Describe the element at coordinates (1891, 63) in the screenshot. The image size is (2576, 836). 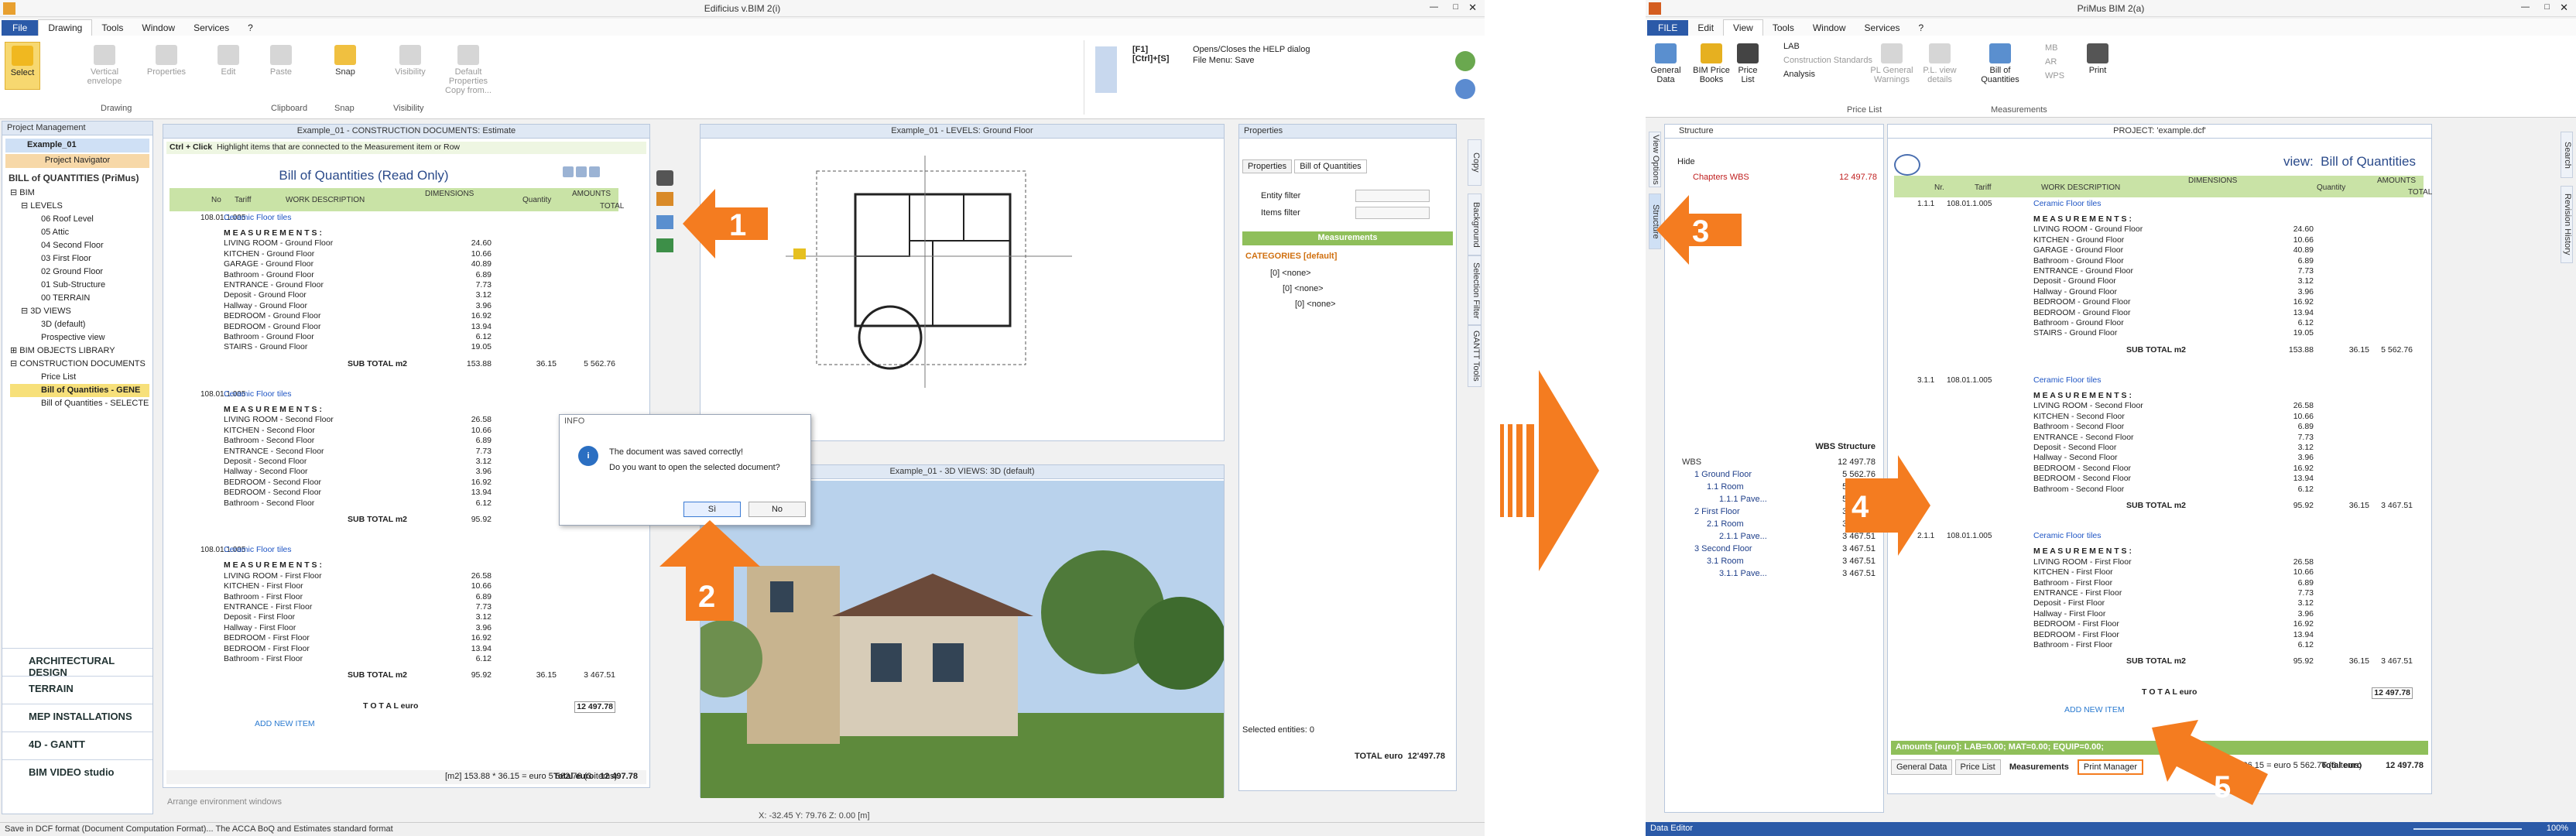
I see `pl-warnings-button: PL General Warnings` at that location.